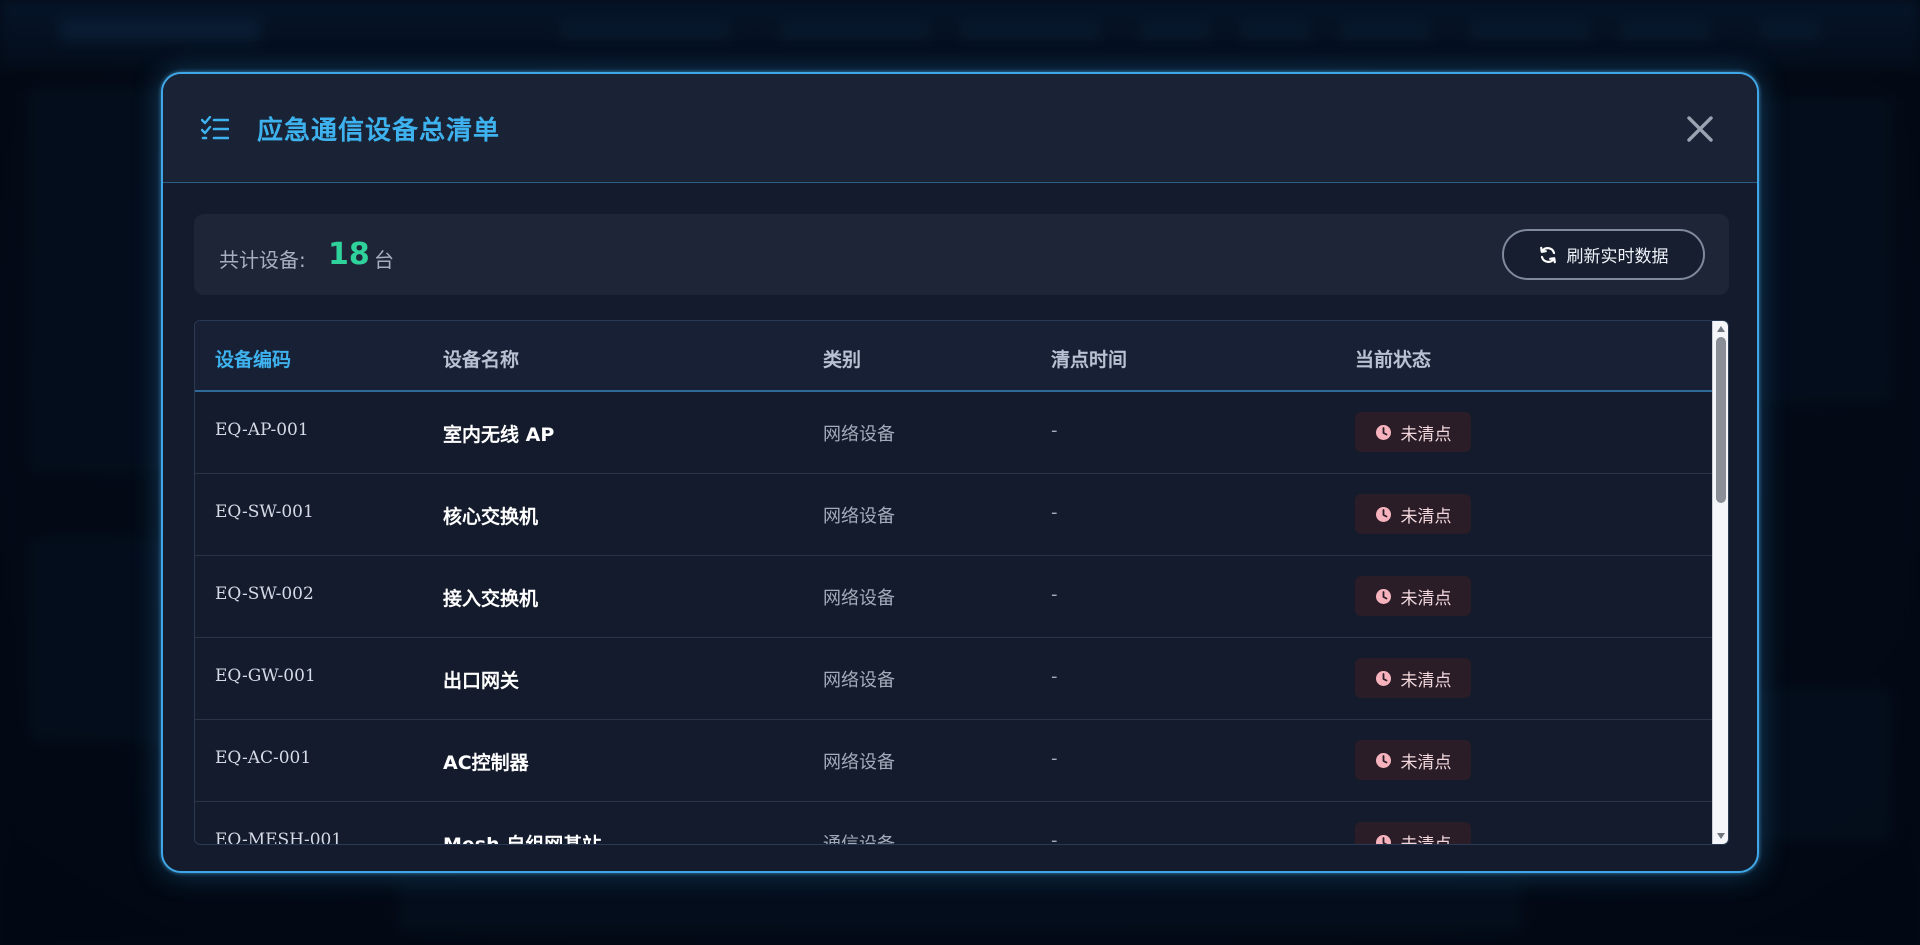  Describe the element at coordinates (481, 681) in the screenshot. I see `device-name: 出口网关` at that location.